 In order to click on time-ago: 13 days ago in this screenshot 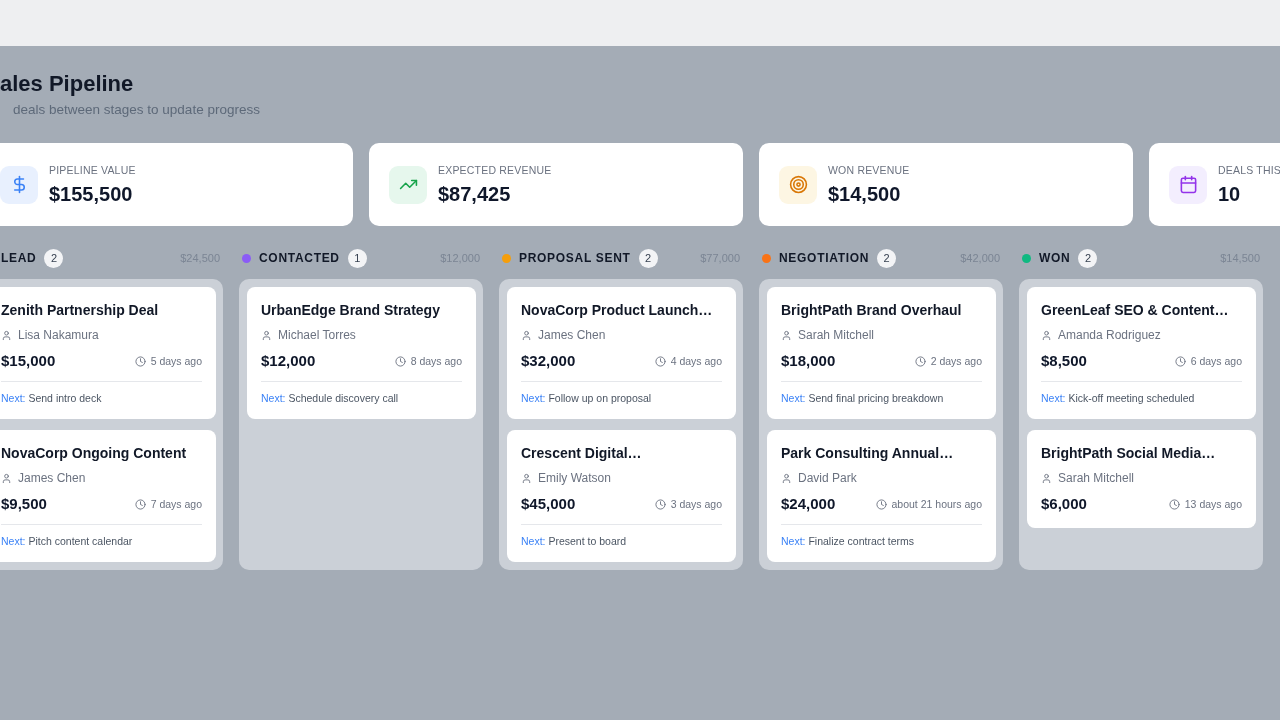, I will do `click(1213, 504)`.